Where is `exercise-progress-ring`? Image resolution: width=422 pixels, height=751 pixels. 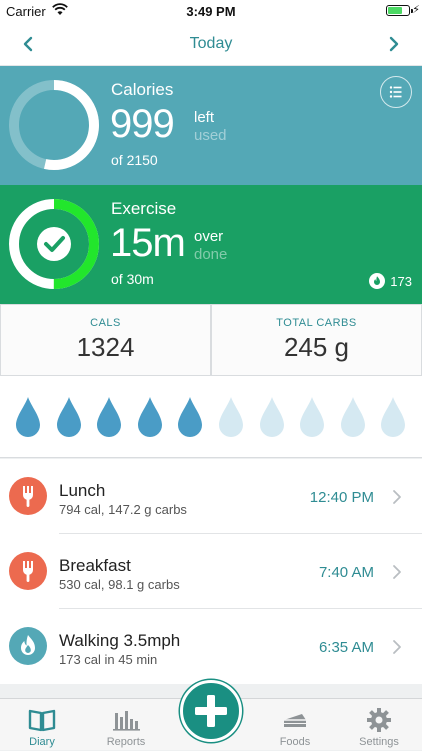 exercise-progress-ring is located at coordinates (54, 244).